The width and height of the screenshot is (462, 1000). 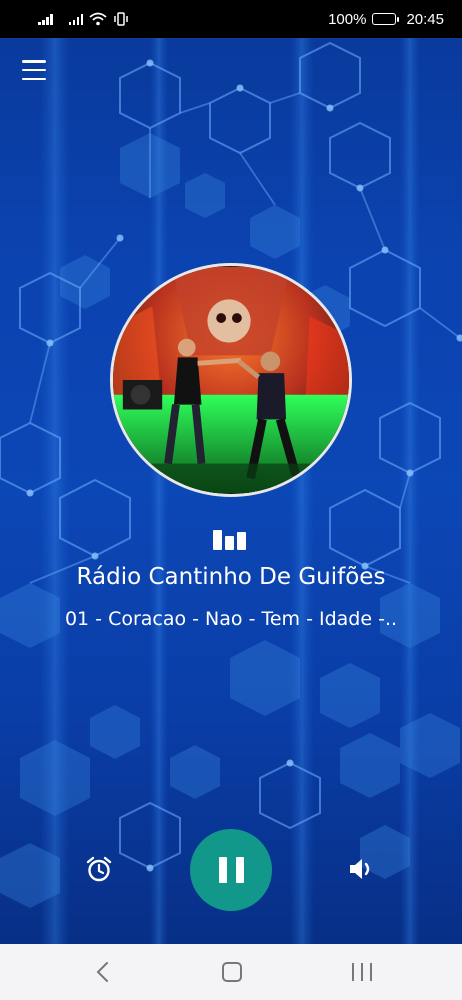 I want to click on status-left, so click(x=83, y=19).